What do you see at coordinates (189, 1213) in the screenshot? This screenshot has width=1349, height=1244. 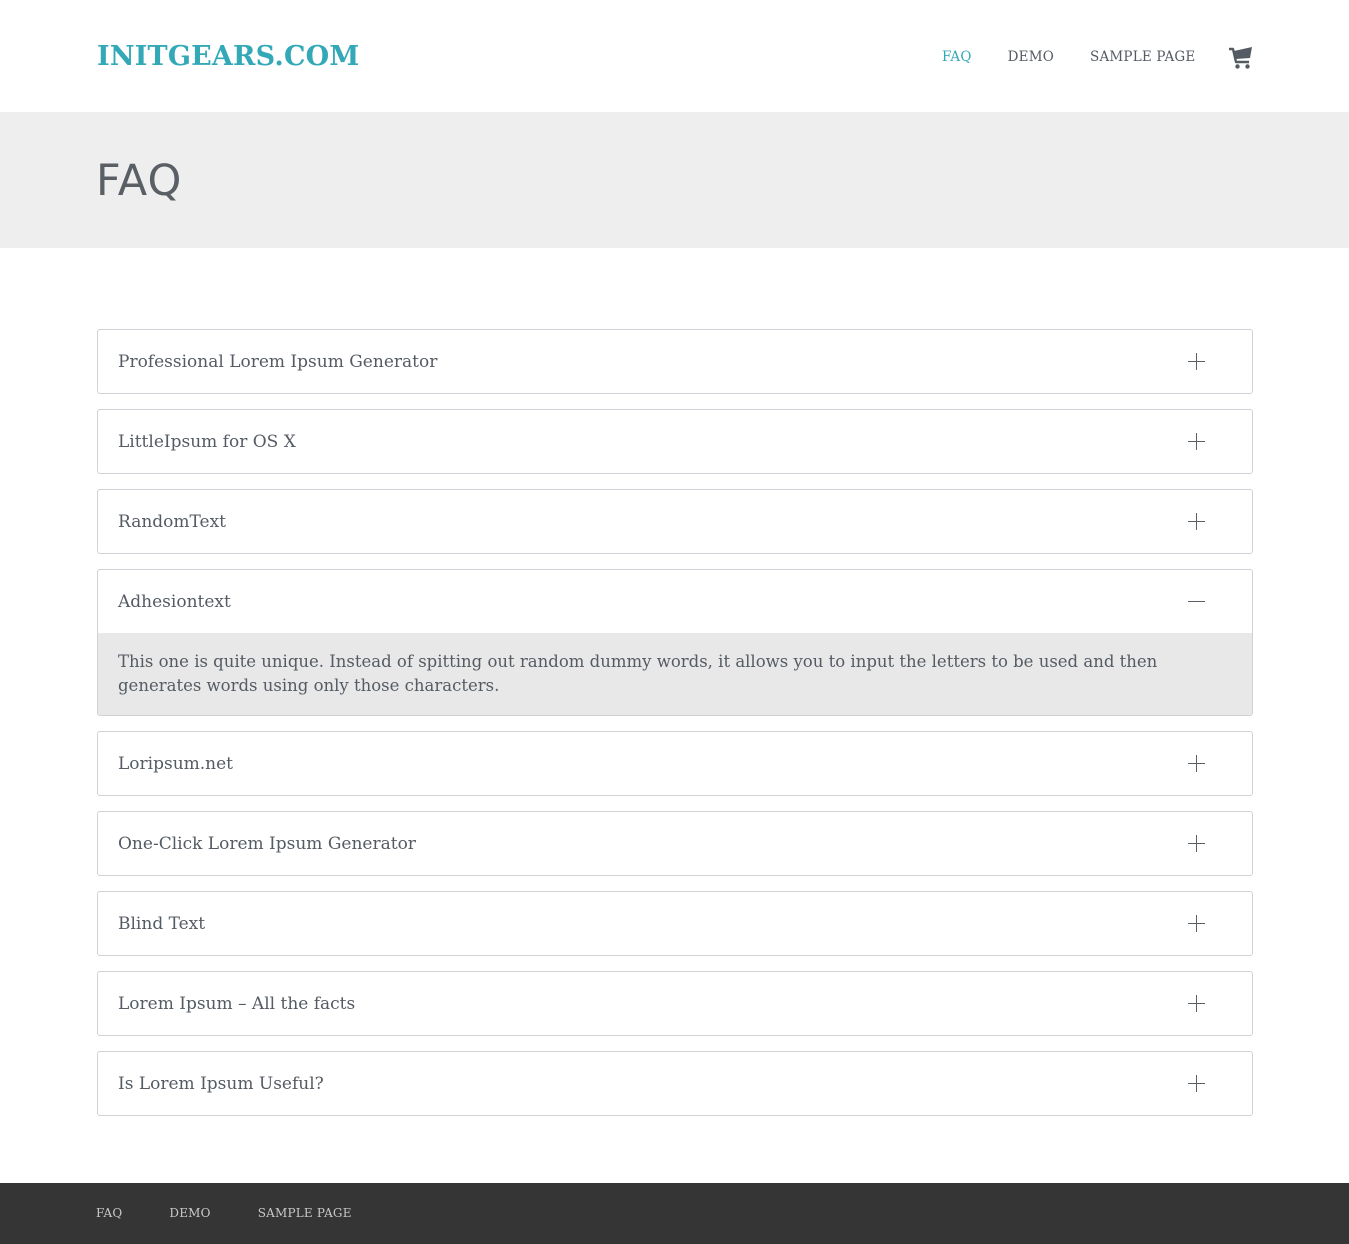 I see `footer-link-demo: DEMO` at bounding box center [189, 1213].